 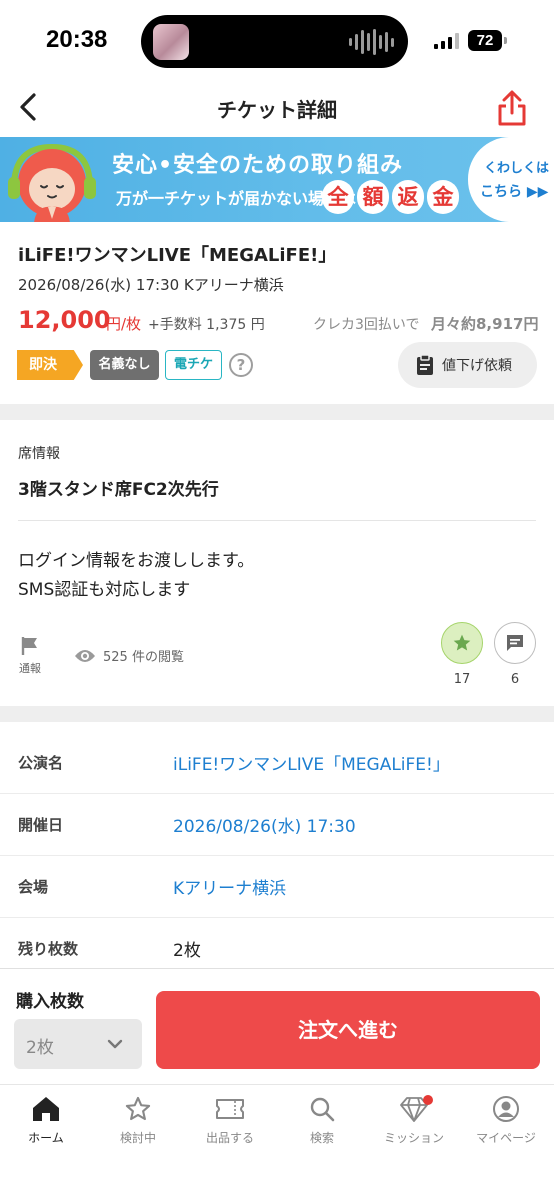 I want to click on event-datetime-venue: 2026/08/26(水) 17:30 Kアリーナ横浜, so click(x=151, y=285).